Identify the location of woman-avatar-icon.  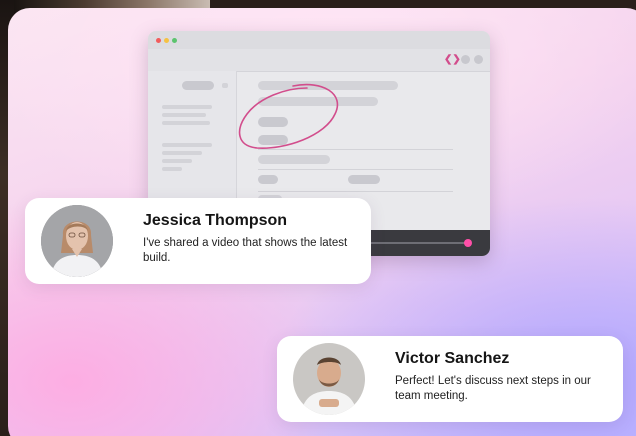
(77, 241).